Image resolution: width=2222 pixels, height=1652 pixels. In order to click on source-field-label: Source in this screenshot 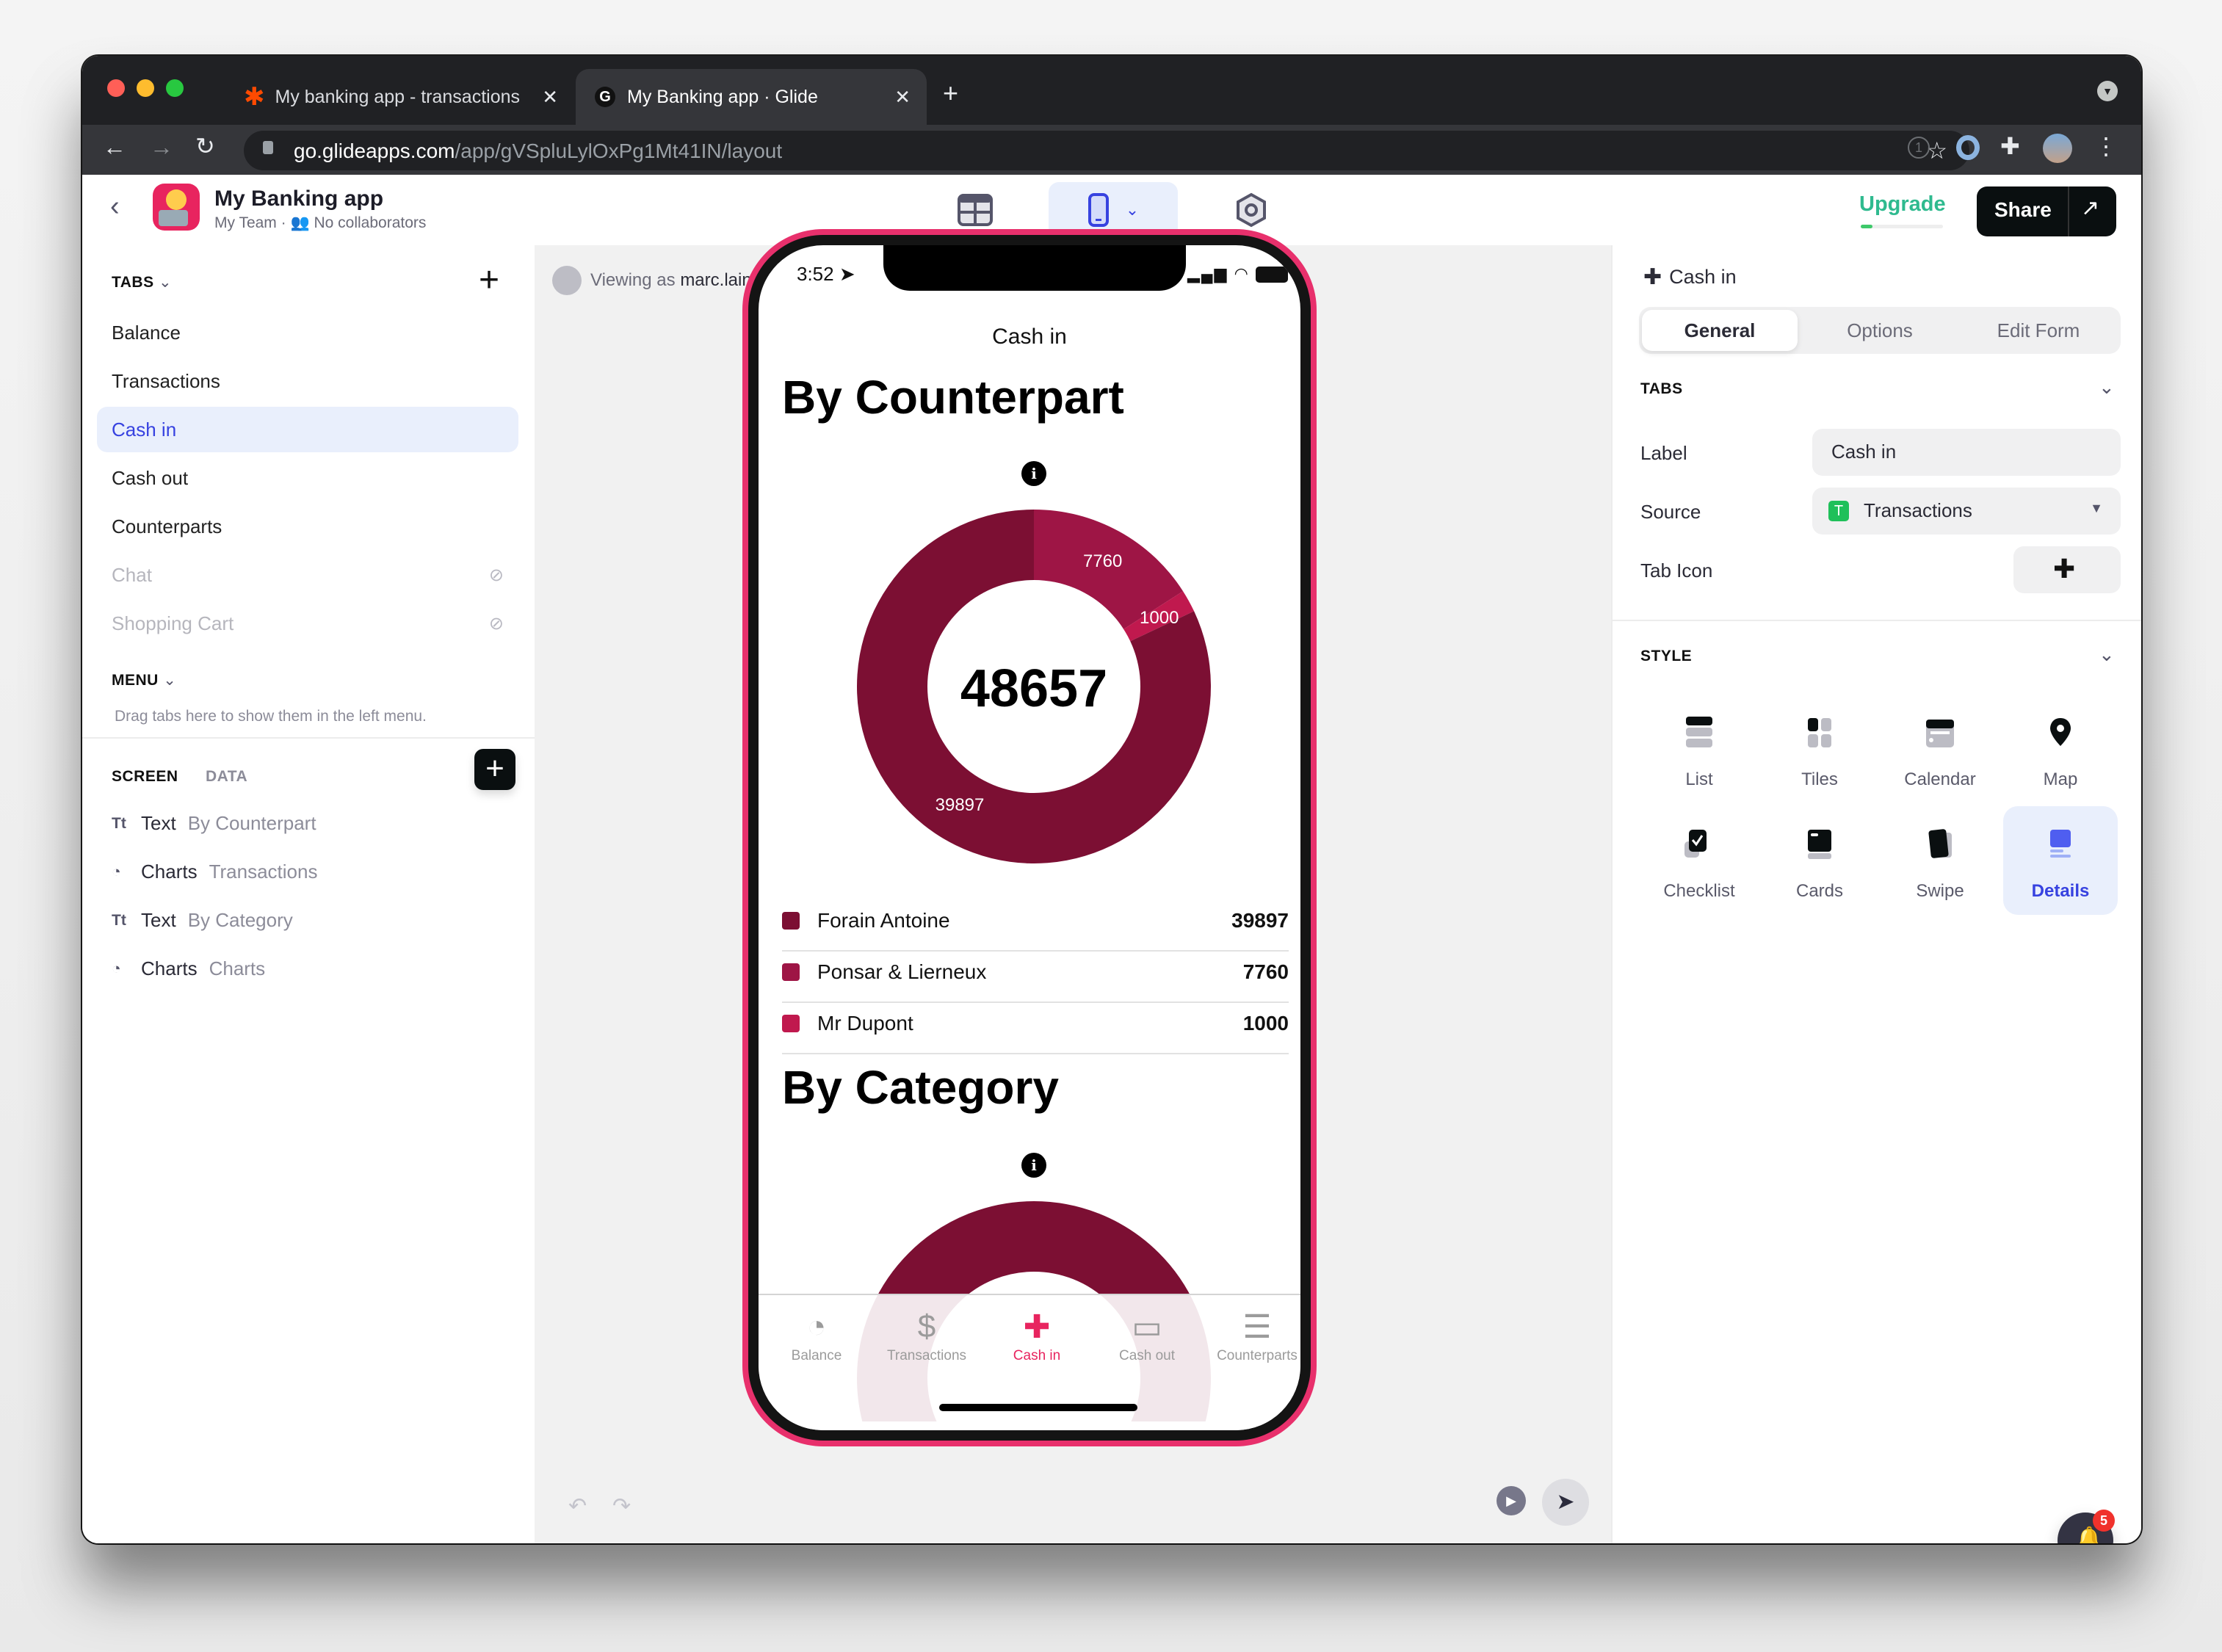, I will do `click(1671, 512)`.